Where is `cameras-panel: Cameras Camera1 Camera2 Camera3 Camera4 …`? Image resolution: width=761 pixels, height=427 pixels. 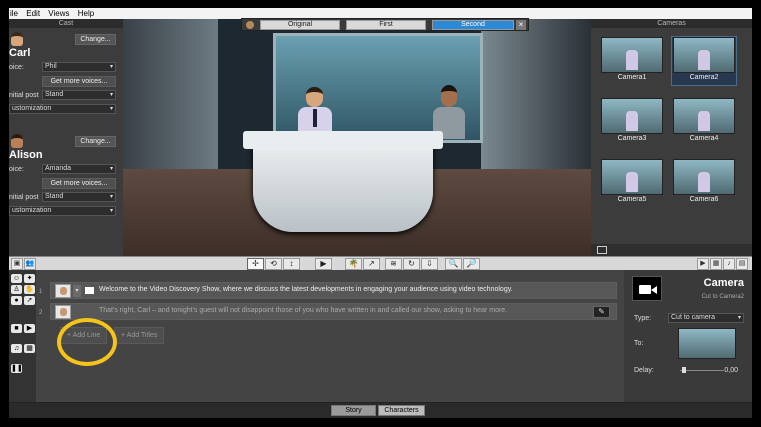
cameras-panel: Cameras Camera1 Camera2 Camera3 Camera4 … is located at coordinates (671, 137).